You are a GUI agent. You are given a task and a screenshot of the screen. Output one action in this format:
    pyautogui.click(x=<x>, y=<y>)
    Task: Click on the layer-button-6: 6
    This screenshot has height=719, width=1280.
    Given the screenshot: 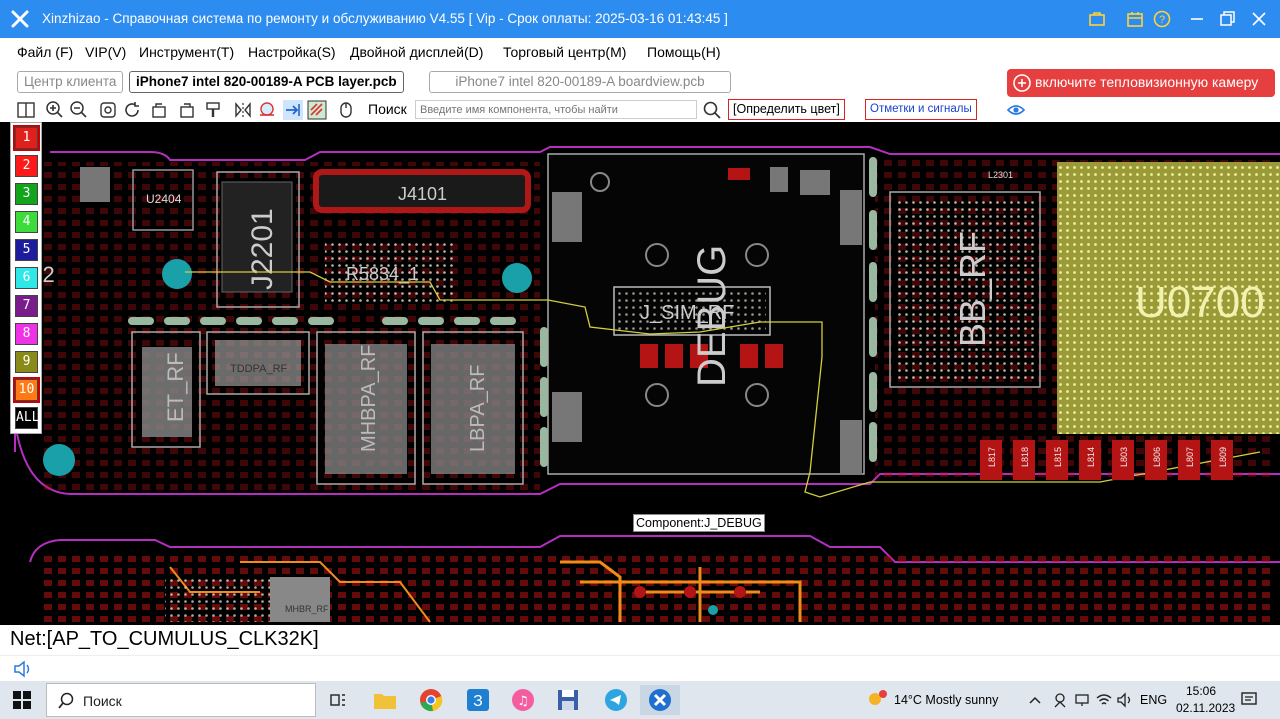 What is the action you would take?
    pyautogui.click(x=26, y=278)
    